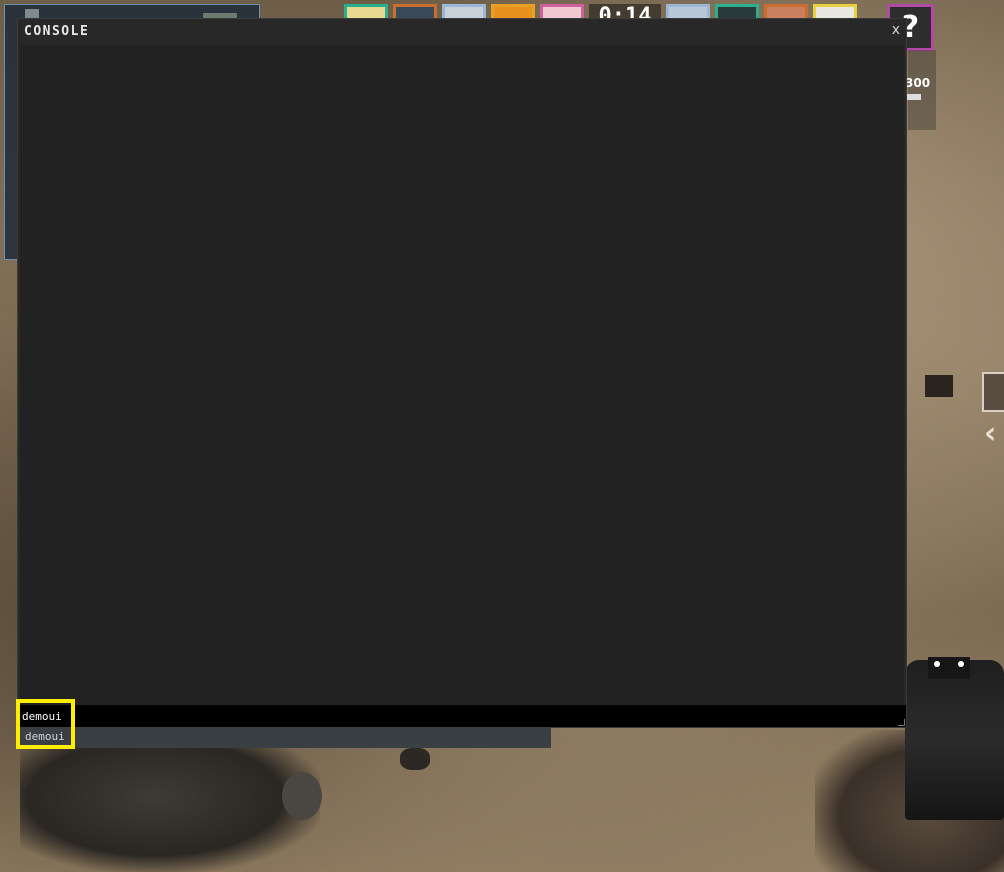 The image size is (1004, 872). What do you see at coordinates (284, 737) in the screenshot?
I see `autocomplete-dropdown: demoui` at bounding box center [284, 737].